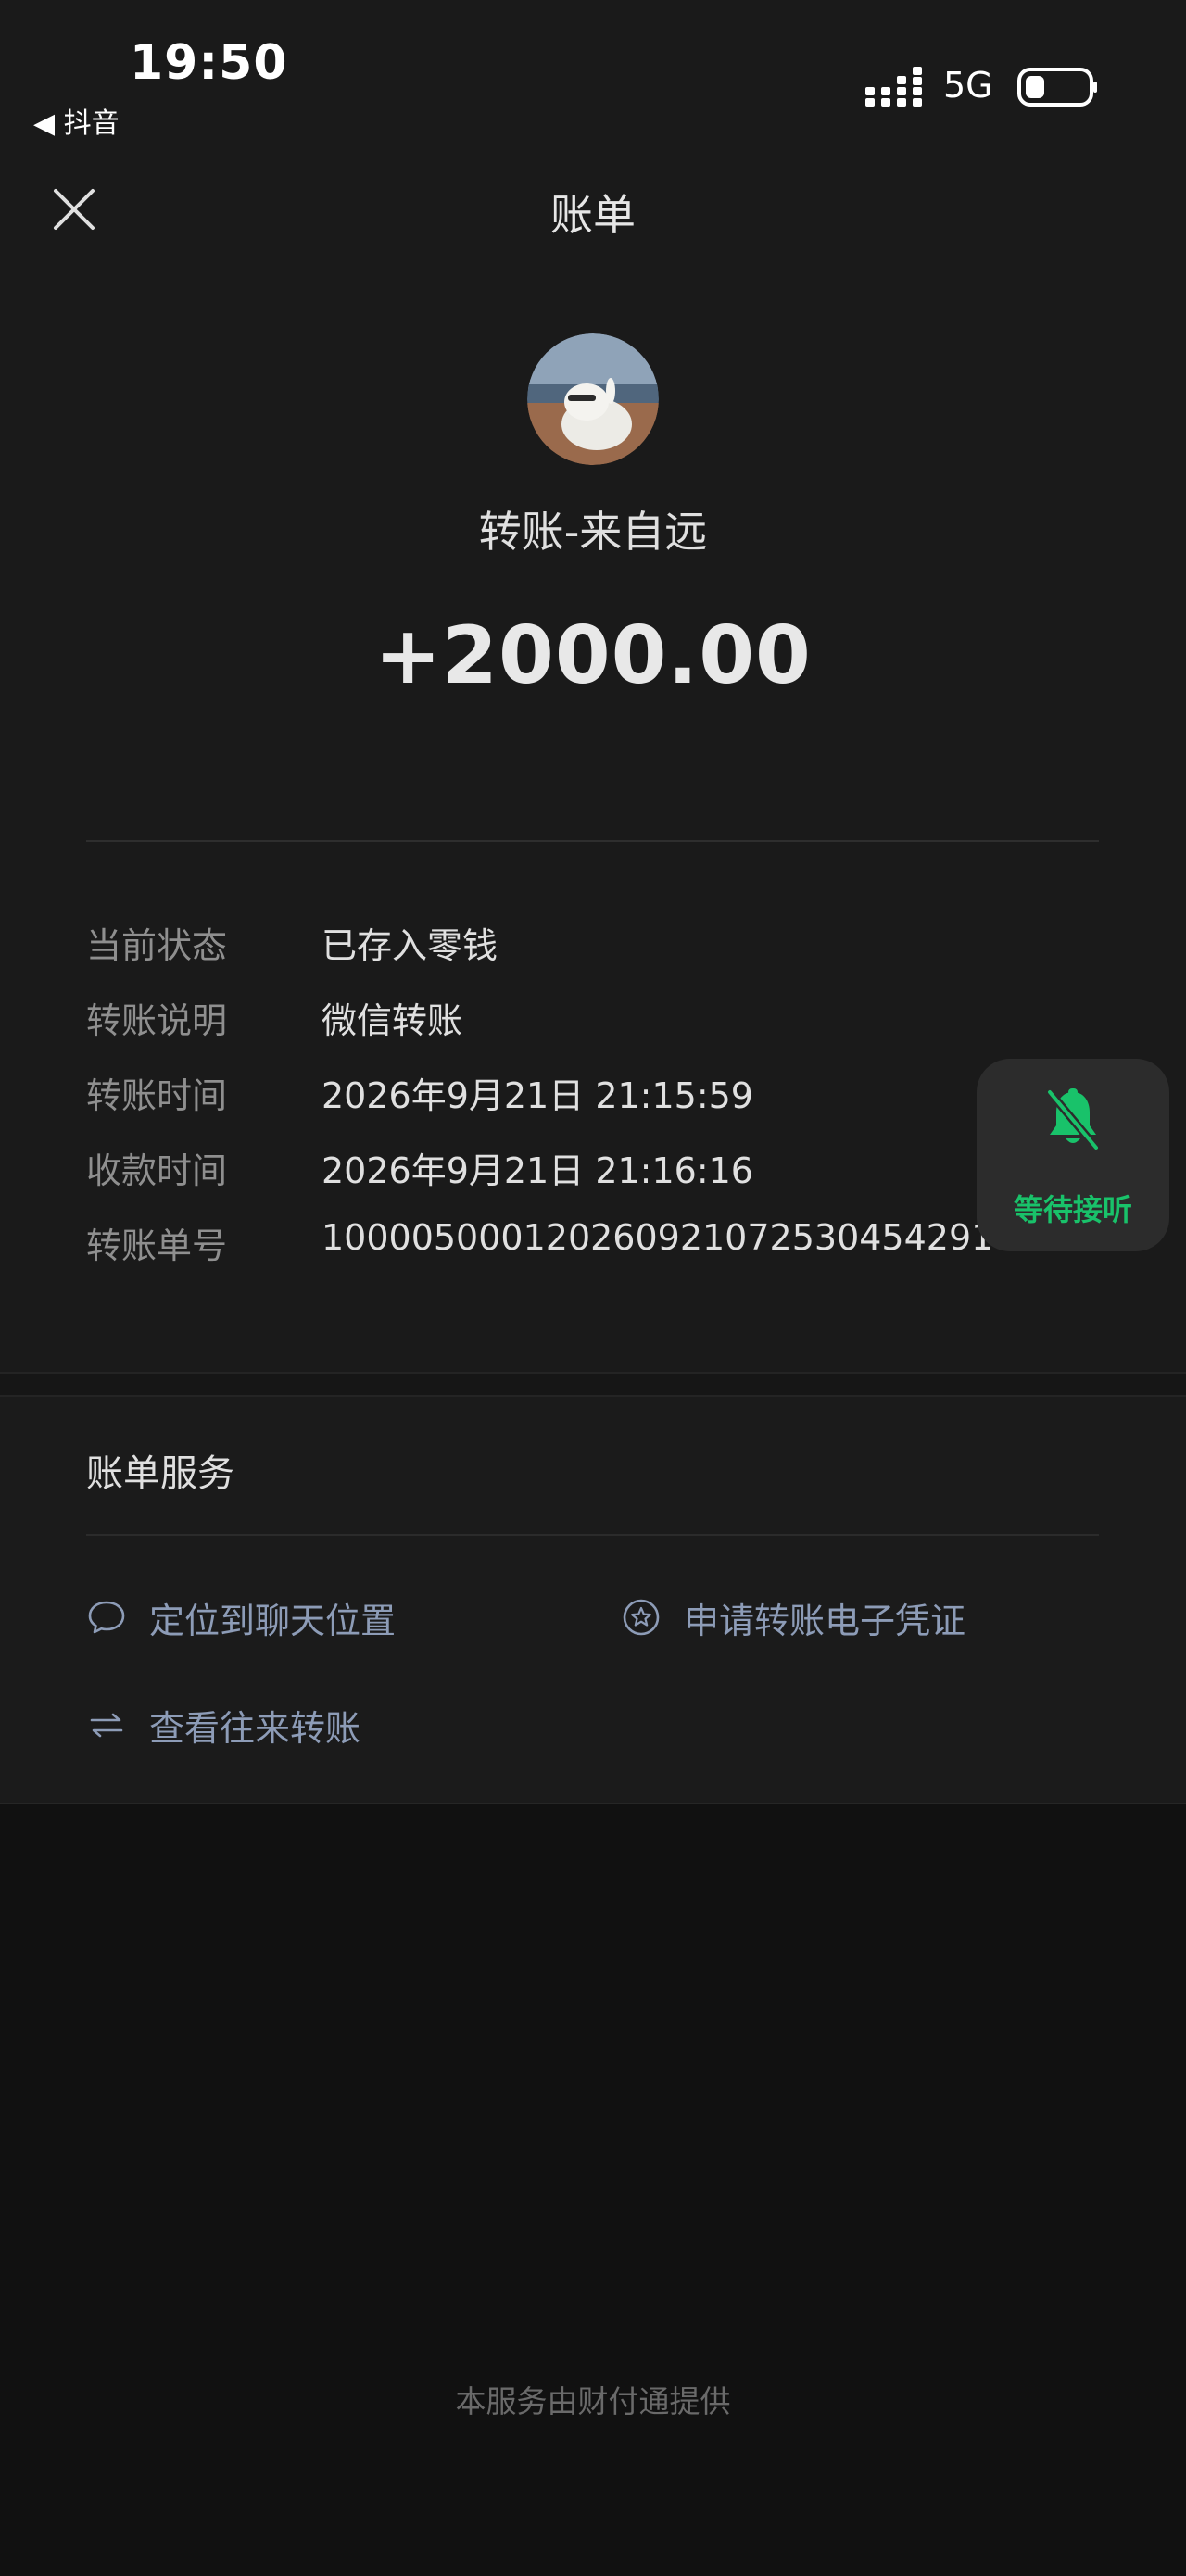 This screenshot has width=1186, height=2576. I want to click on detail-value: 已存入零钱, so click(410, 945).